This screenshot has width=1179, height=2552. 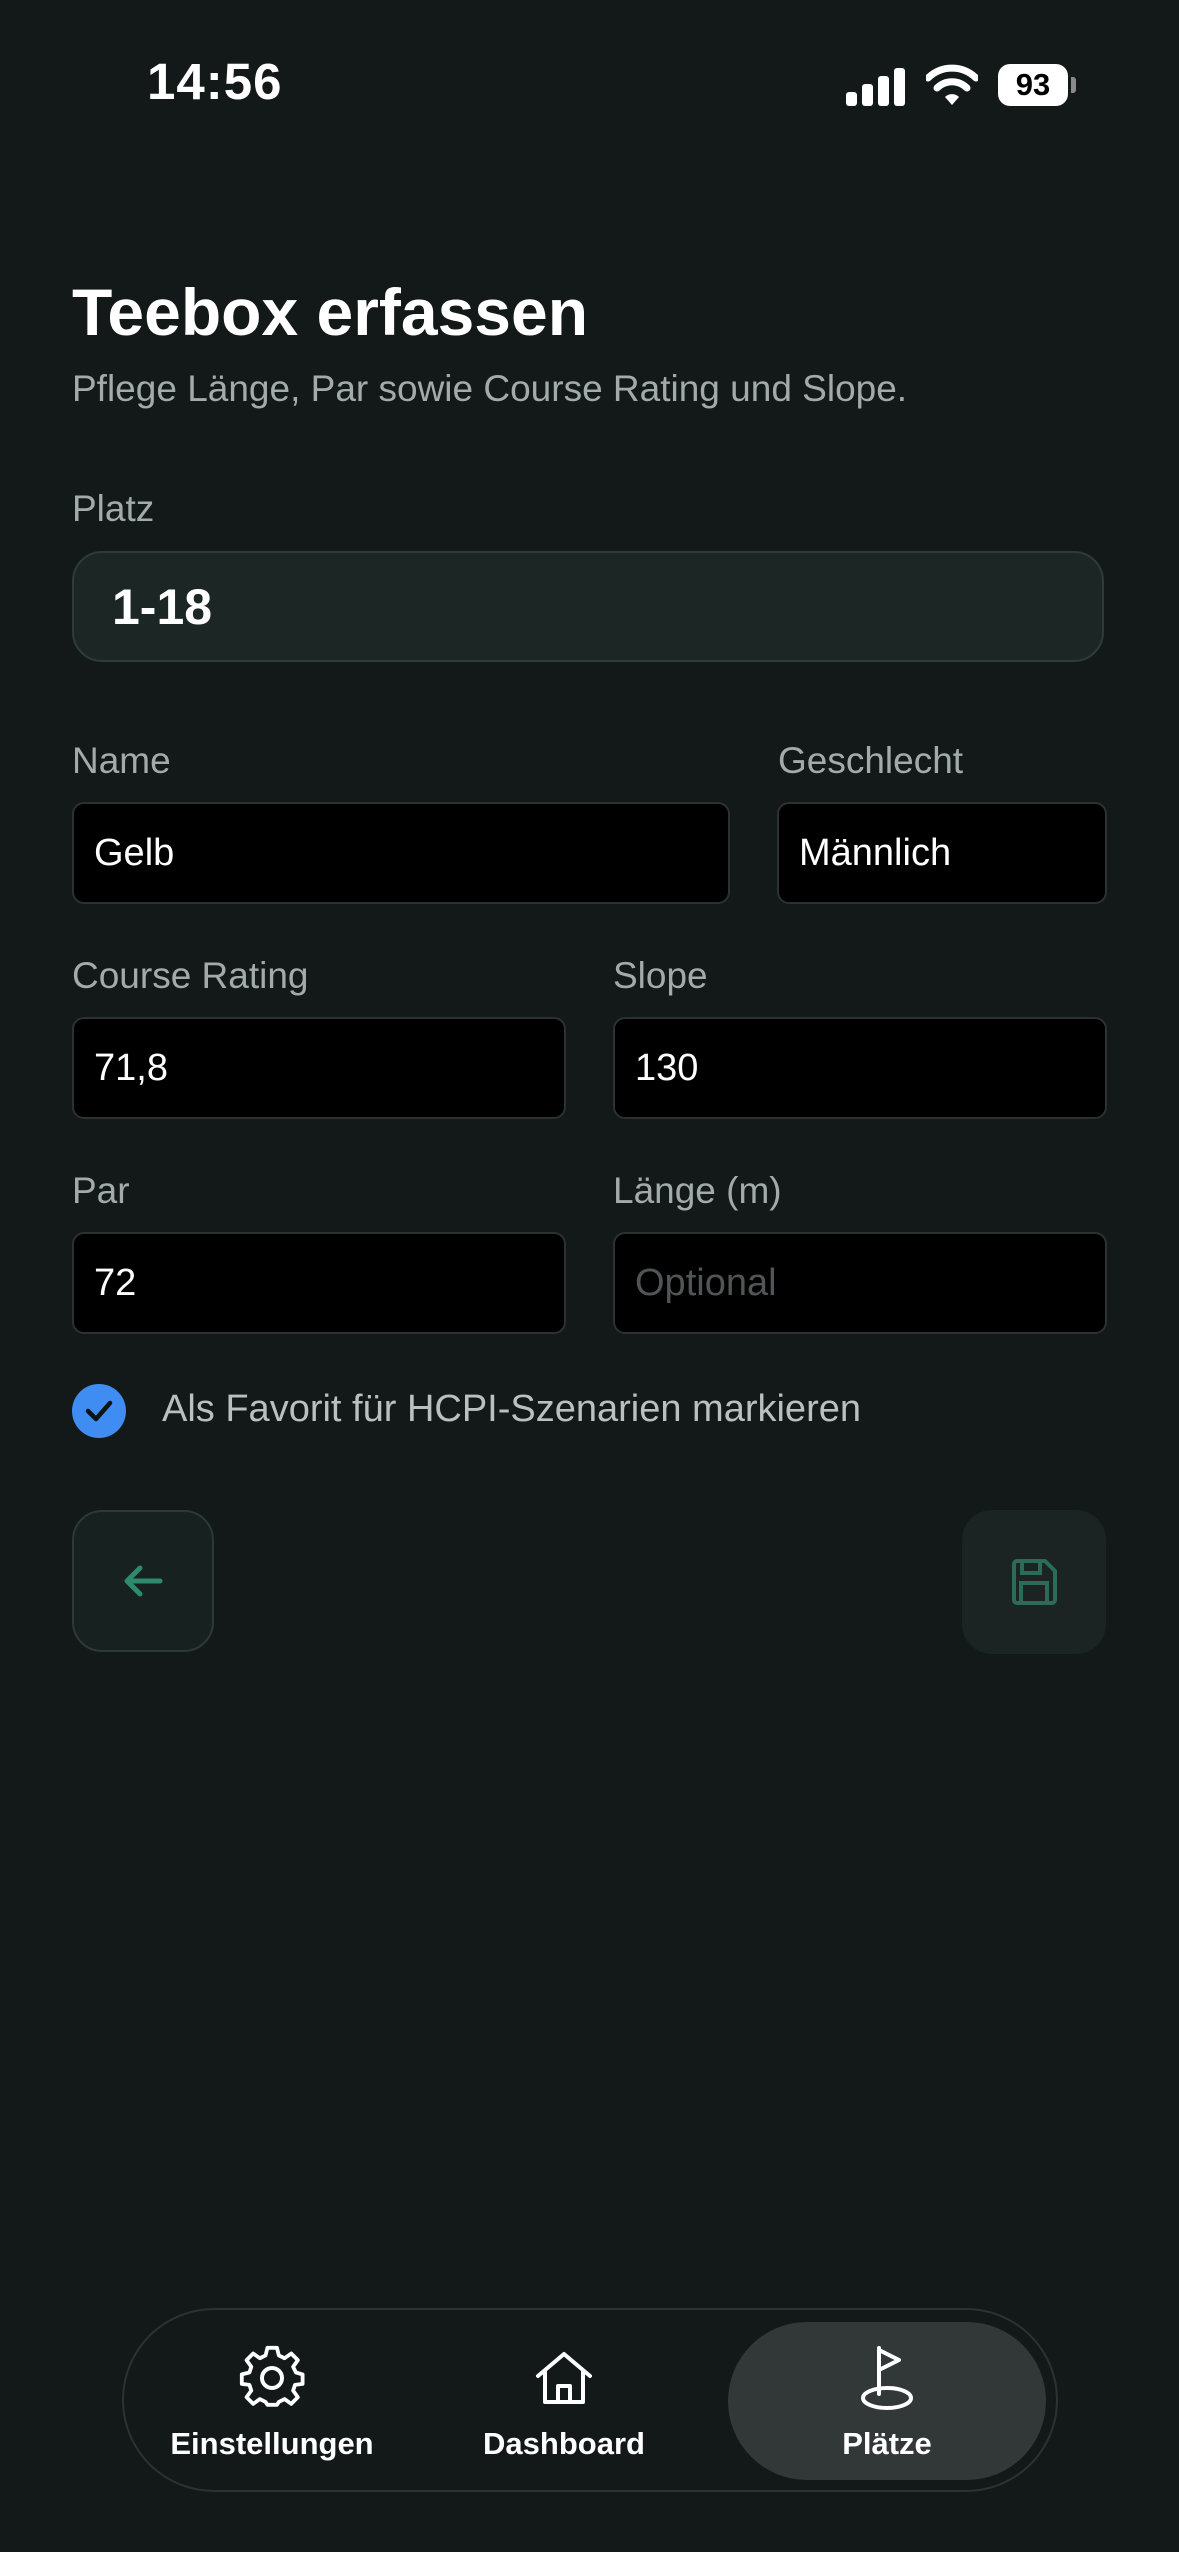 I want to click on tab-dashboard: Dashboard, so click(x=564, y=2401).